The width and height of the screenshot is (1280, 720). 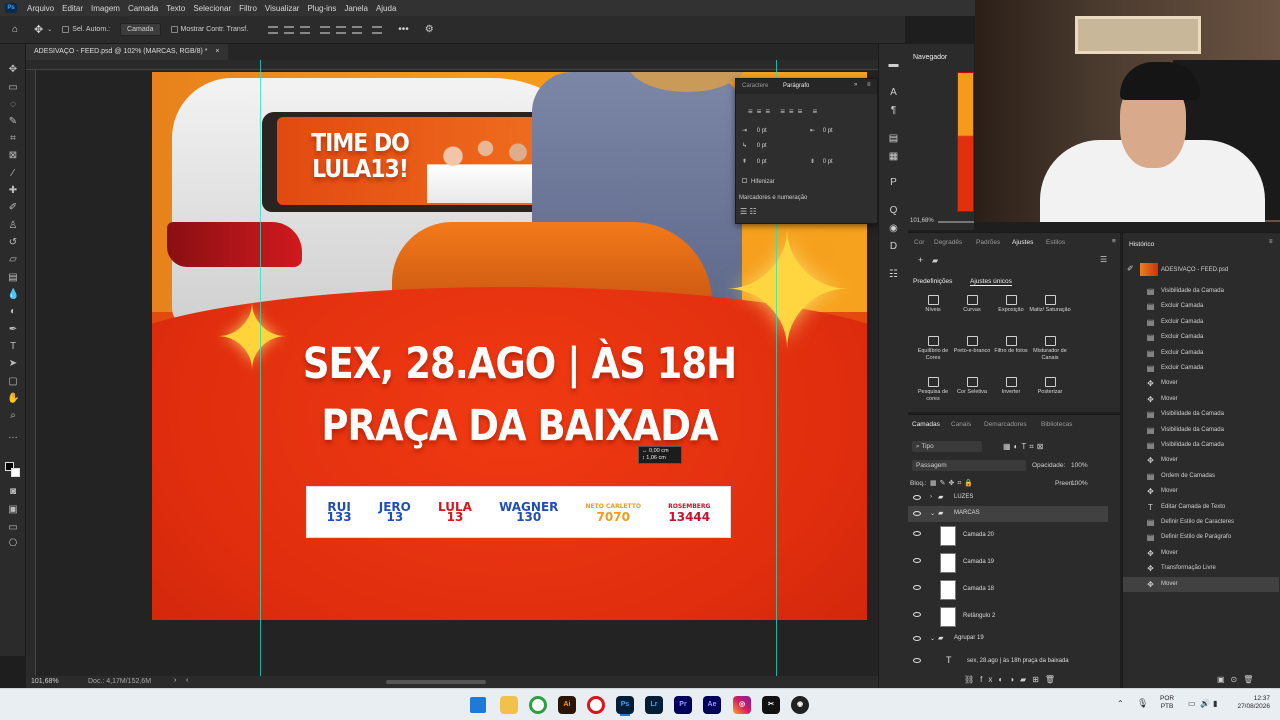 What do you see at coordinates (1011, 345) in the screenshot?
I see `adjustment-photo-filter: Filtro de fotos` at bounding box center [1011, 345].